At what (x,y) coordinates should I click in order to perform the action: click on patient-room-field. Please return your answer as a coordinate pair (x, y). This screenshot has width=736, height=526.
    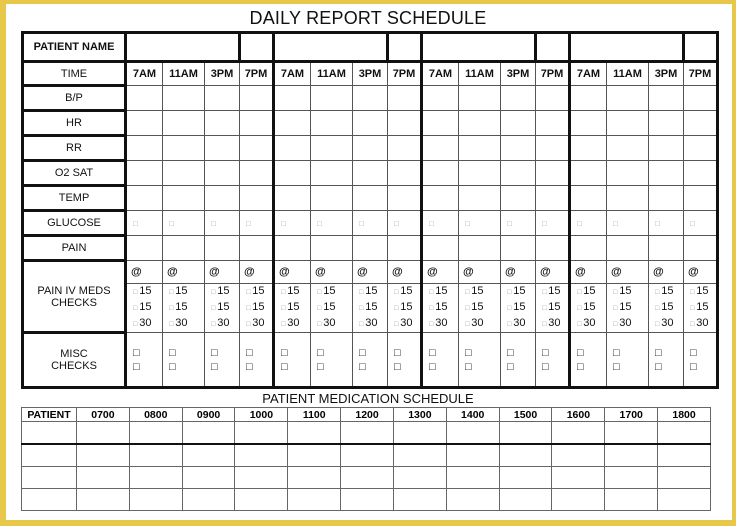
    Looking at the image, I should click on (553, 47).